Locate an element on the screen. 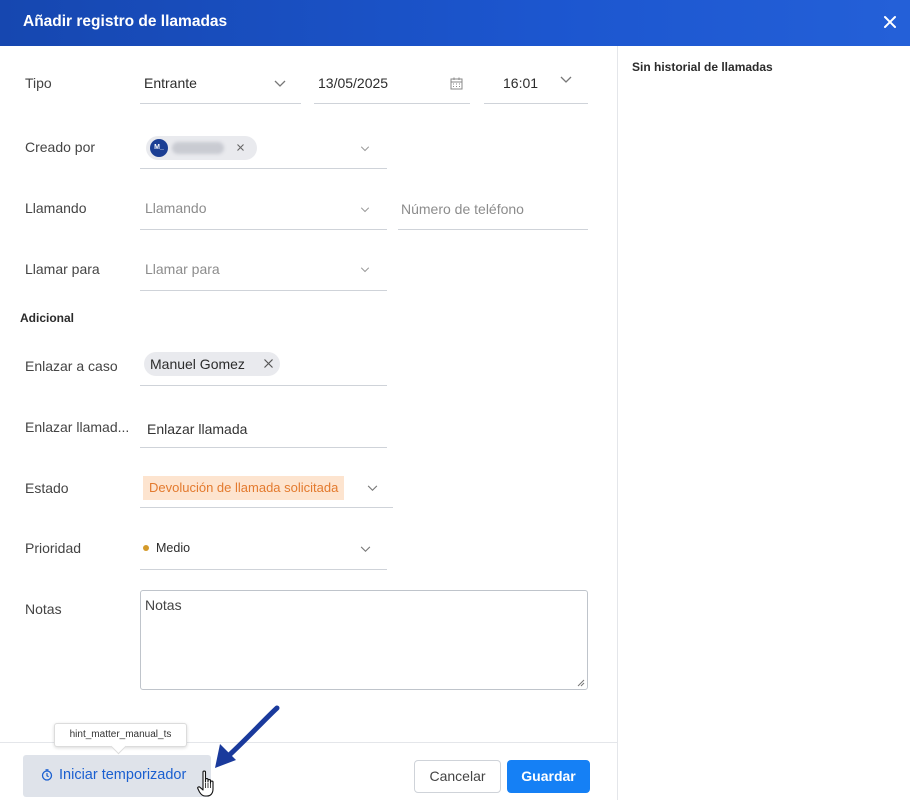 The height and width of the screenshot is (800, 910). section-additional: Adicional is located at coordinates (47, 318).